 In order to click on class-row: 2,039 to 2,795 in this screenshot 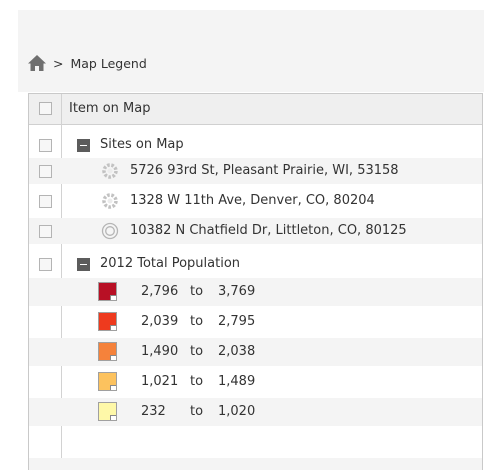, I will do `click(255, 322)`.